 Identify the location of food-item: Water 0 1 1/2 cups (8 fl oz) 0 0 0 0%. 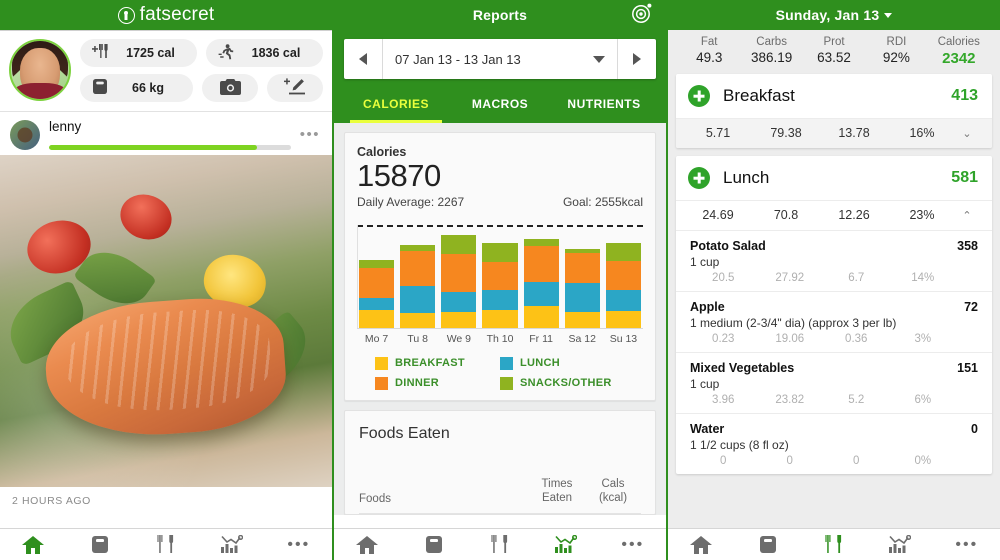
(834, 443).